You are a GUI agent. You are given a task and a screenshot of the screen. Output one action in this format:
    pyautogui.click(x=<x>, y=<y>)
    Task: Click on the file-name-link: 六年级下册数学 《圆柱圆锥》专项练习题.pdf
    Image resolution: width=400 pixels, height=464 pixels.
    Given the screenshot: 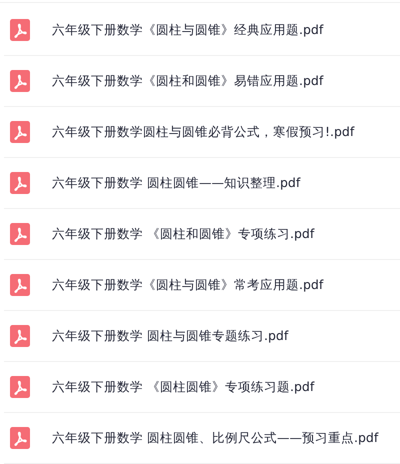 What is the action you would take?
    pyautogui.click(x=183, y=387)
    